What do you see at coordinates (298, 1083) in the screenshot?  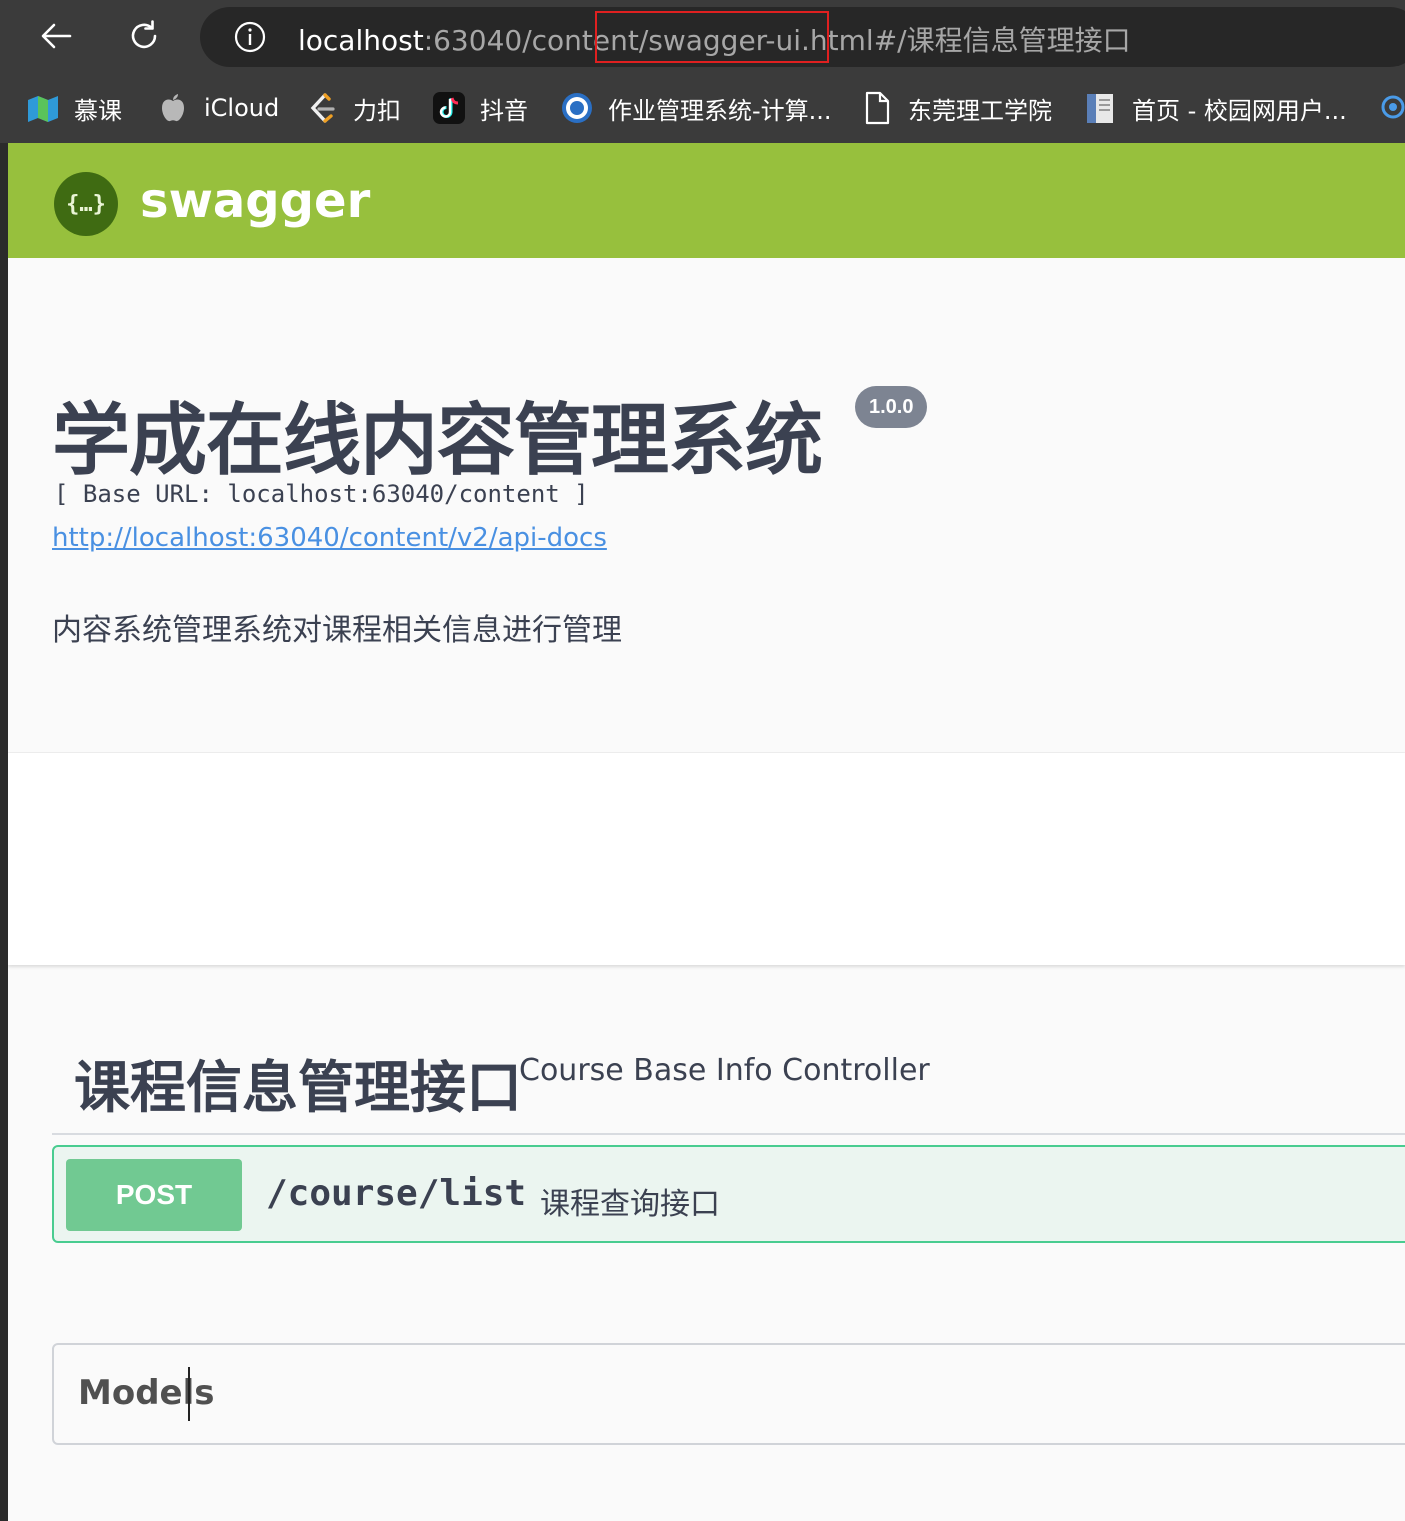 I see `tag-name: 课程信息管理接口` at bounding box center [298, 1083].